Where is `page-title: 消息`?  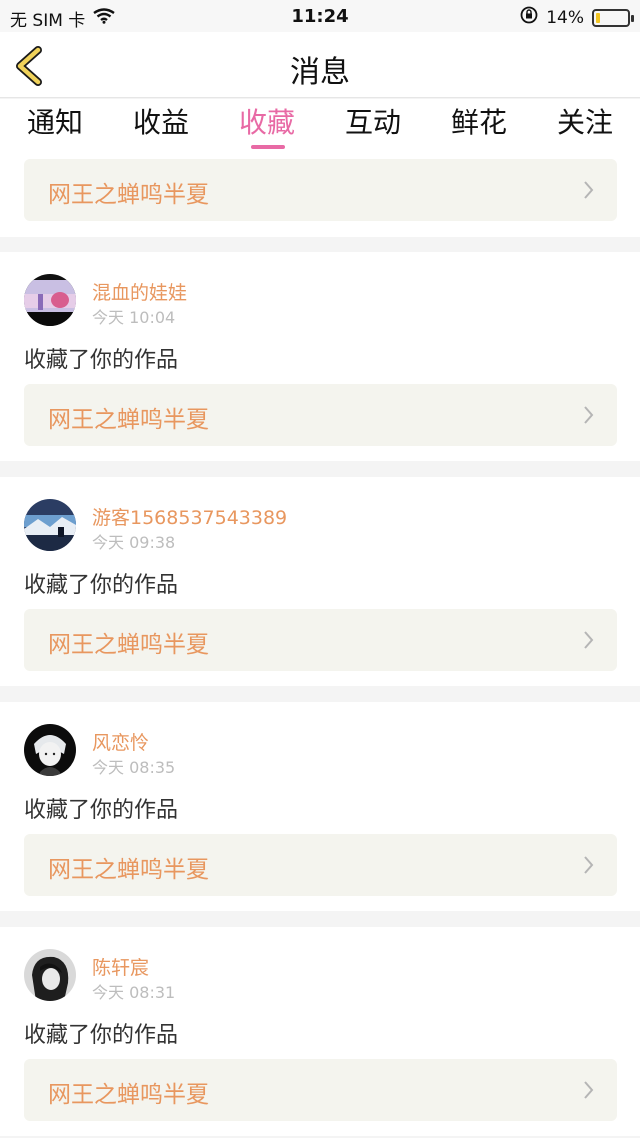
page-title: 消息 is located at coordinates (320, 72).